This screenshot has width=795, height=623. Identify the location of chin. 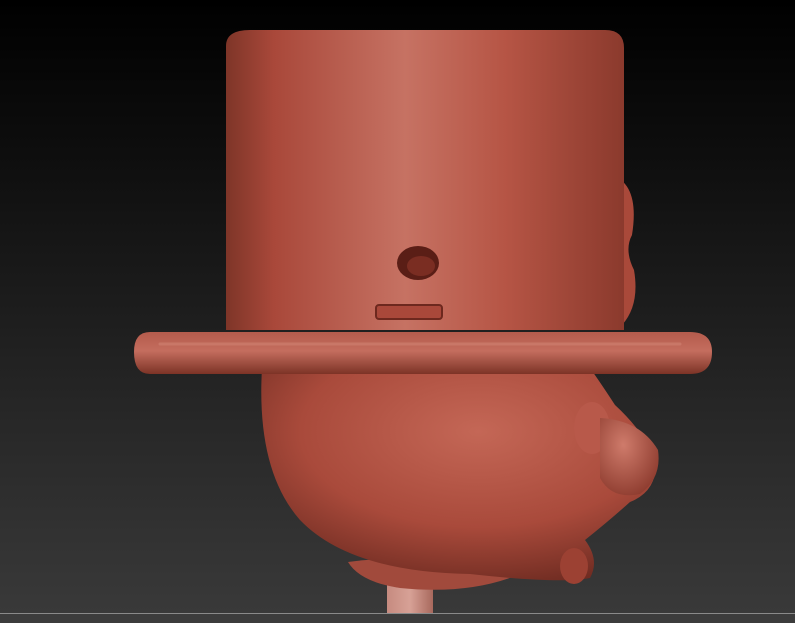
(574, 566).